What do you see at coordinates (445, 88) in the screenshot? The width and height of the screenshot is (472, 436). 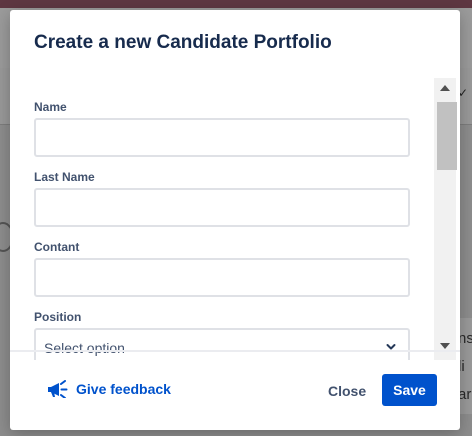 I see `scroll-up-arrow-icon` at bounding box center [445, 88].